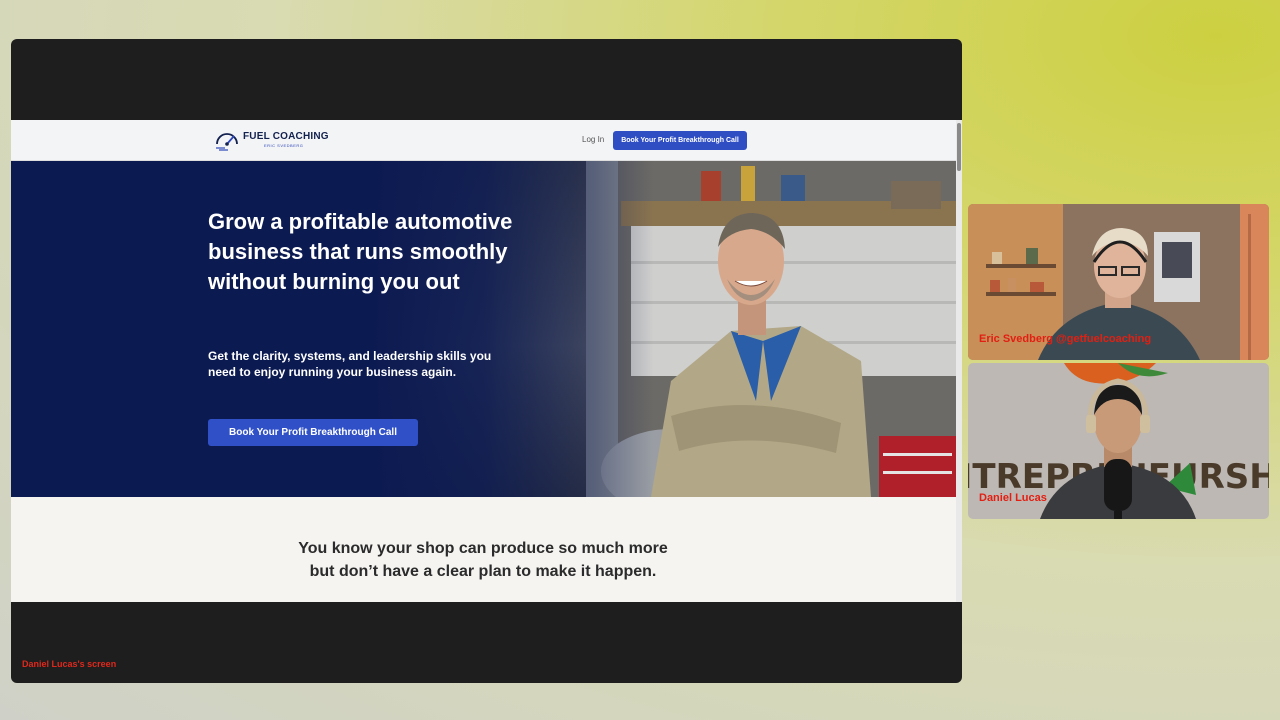  What do you see at coordinates (286, 136) in the screenshot?
I see `logo-title: FUEL COACHING` at bounding box center [286, 136].